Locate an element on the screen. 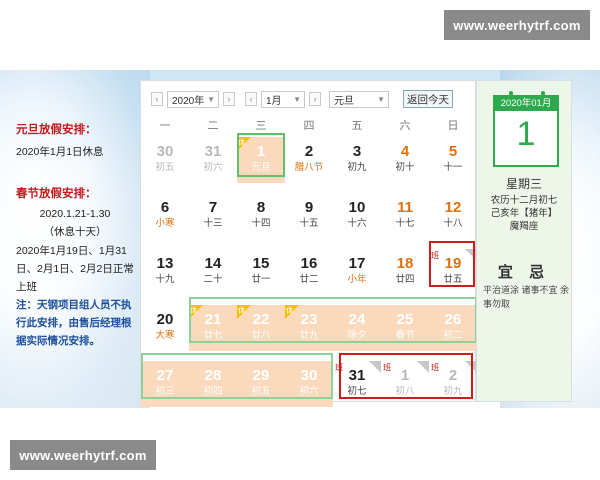 This screenshot has width=600, height=480. calendar-day-cell: 10 十六 is located at coordinates (357, 216).